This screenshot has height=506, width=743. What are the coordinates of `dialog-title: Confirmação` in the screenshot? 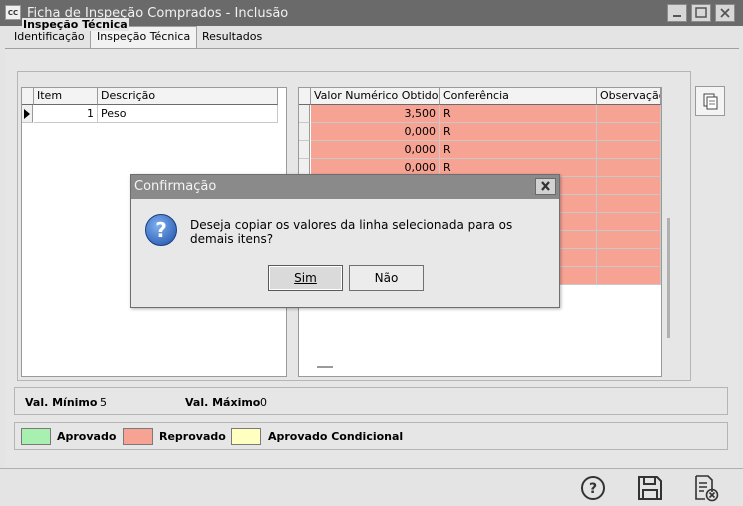 It's located at (345, 187).